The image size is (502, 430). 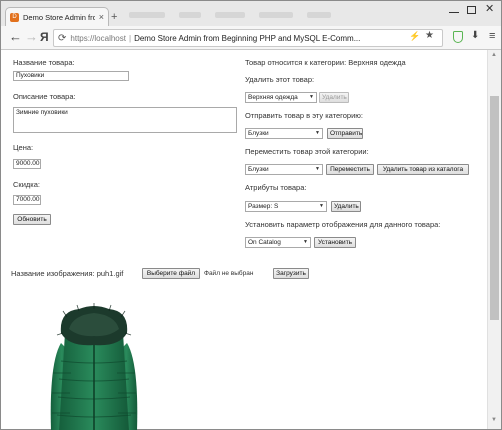 What do you see at coordinates (71, 76) in the screenshot?
I see `product-name-input: Пуховики` at bounding box center [71, 76].